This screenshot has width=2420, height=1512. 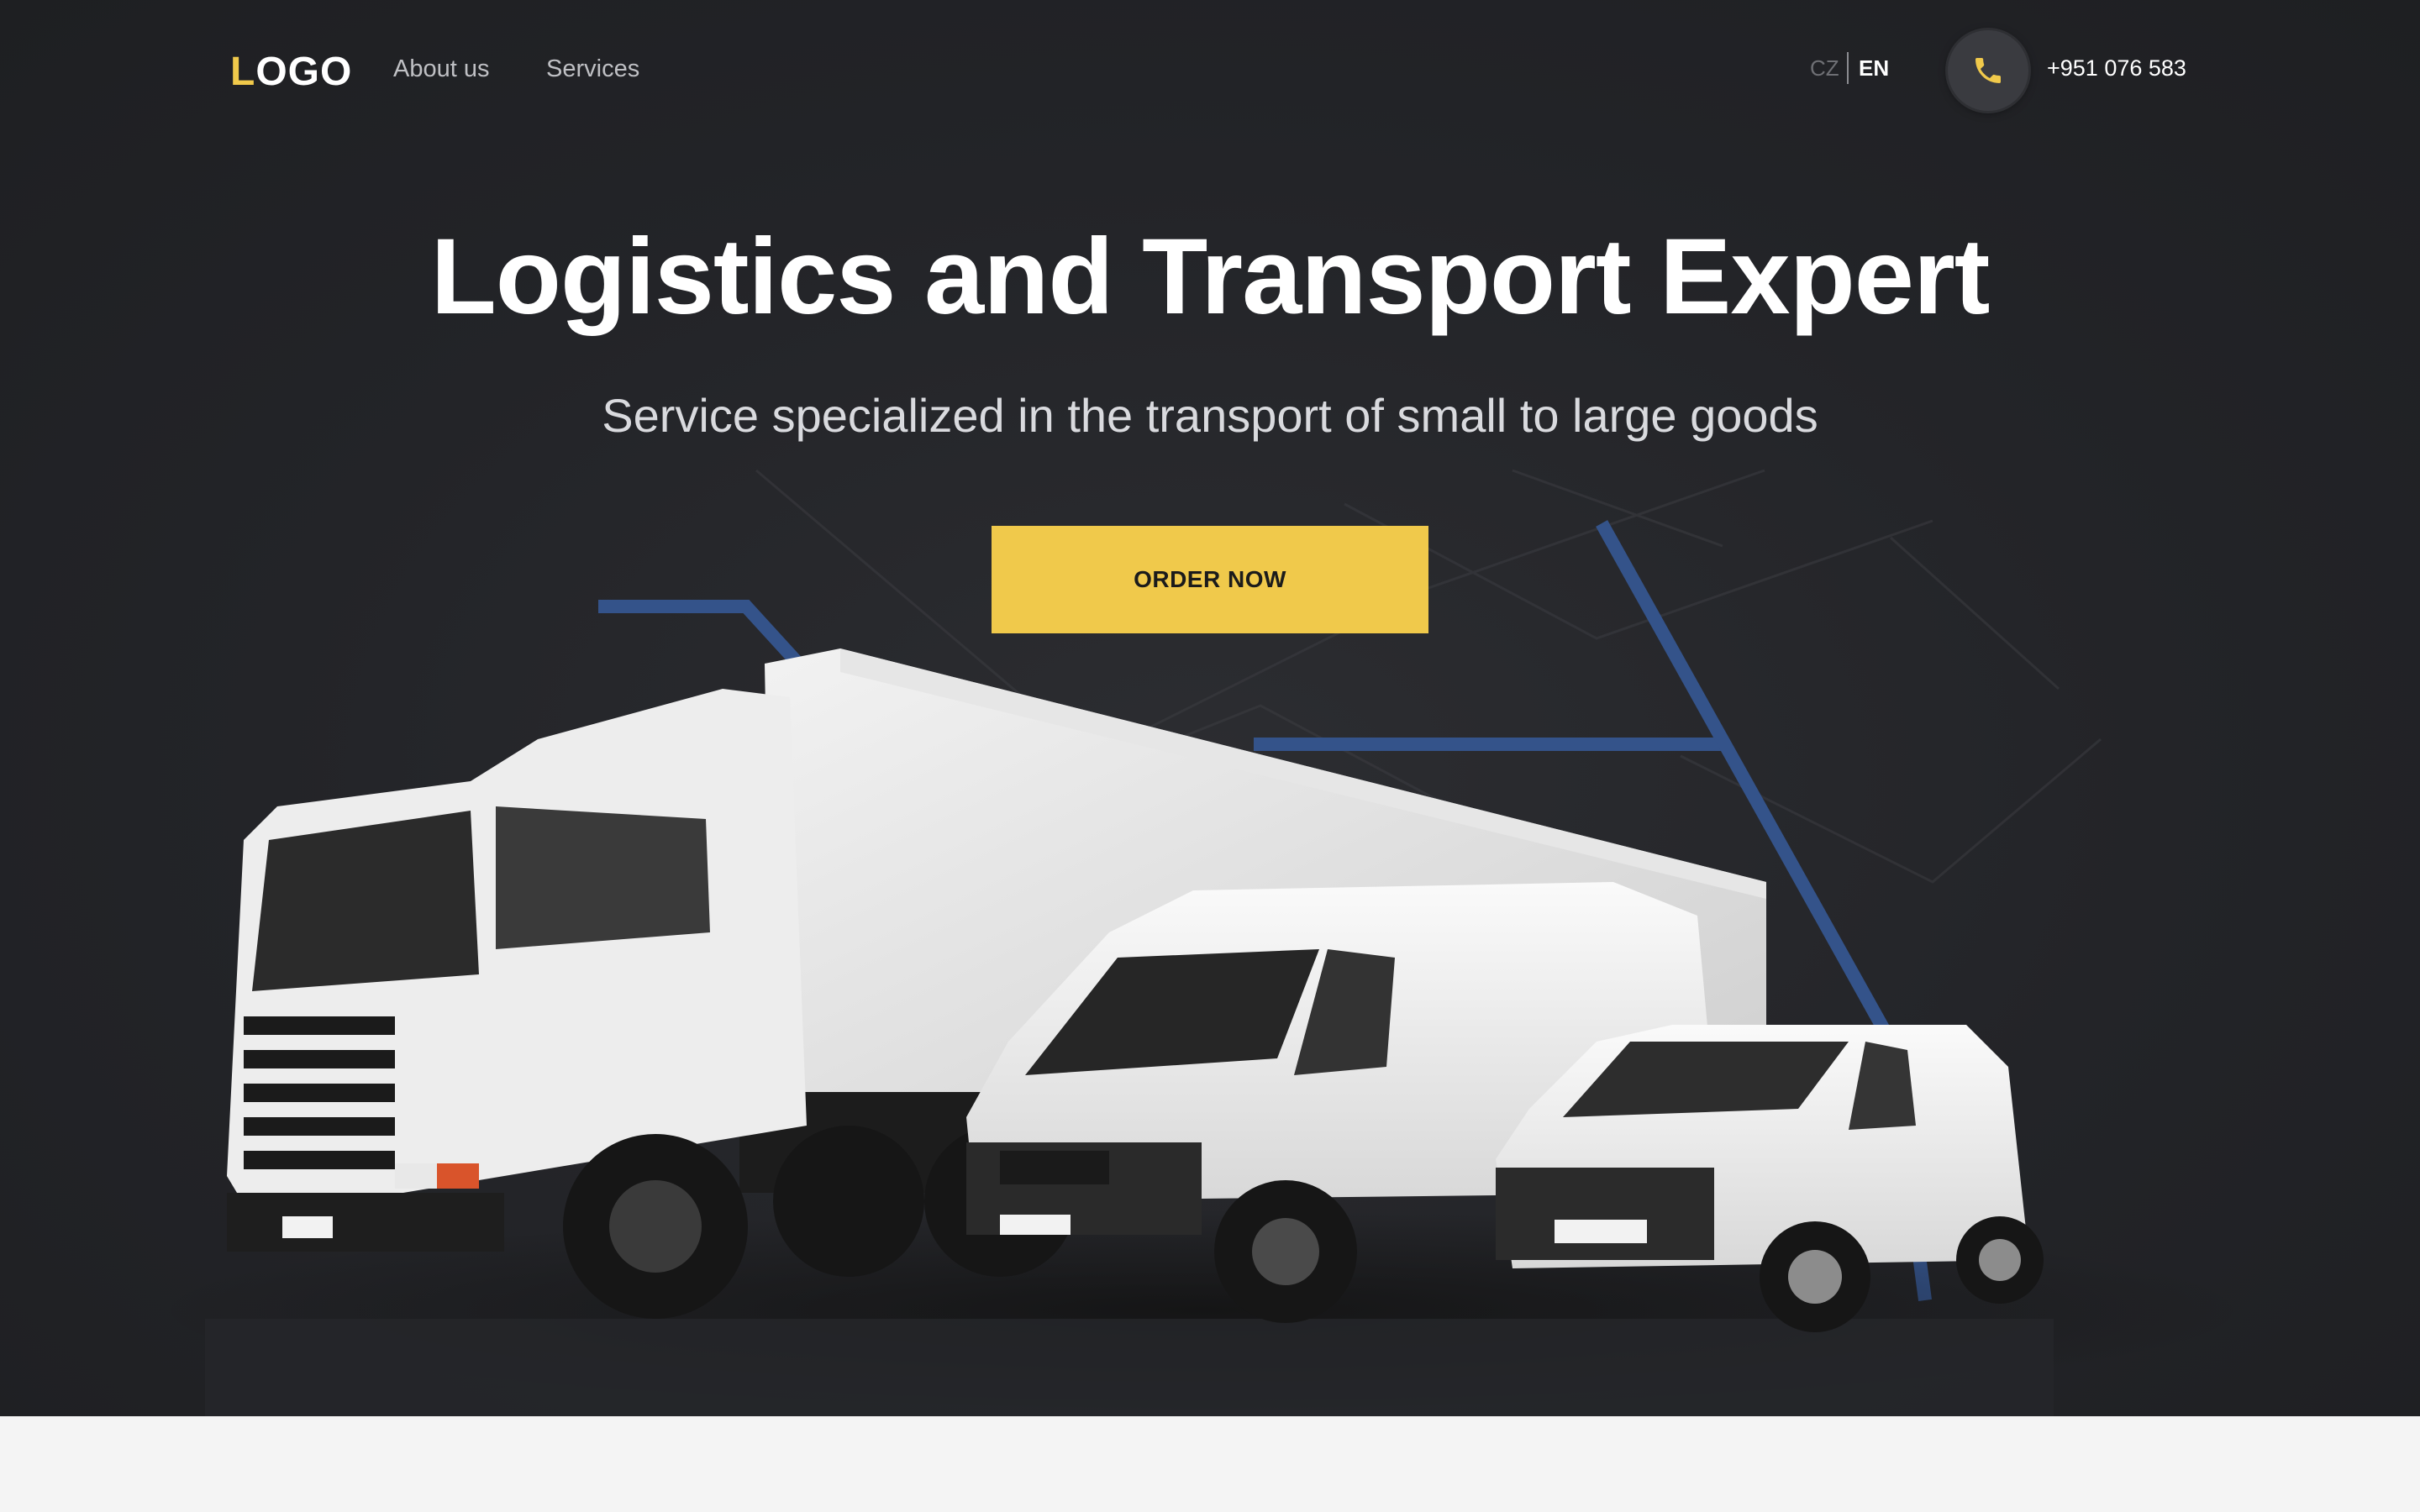 What do you see at coordinates (243, 72) in the screenshot?
I see `logo-accent-letter: L` at bounding box center [243, 72].